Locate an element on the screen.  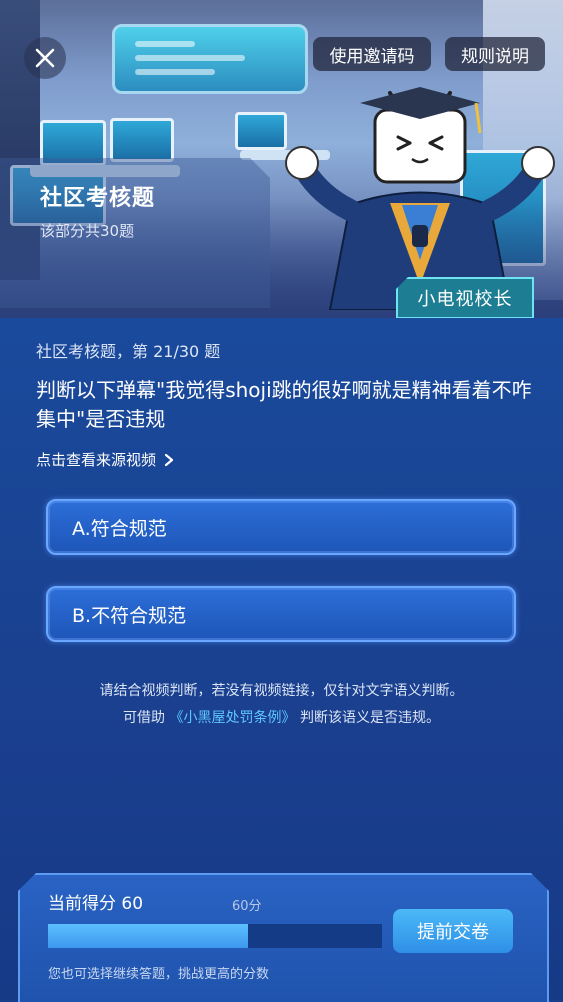
score-marker-label: 60分 is located at coordinates (247, 906).